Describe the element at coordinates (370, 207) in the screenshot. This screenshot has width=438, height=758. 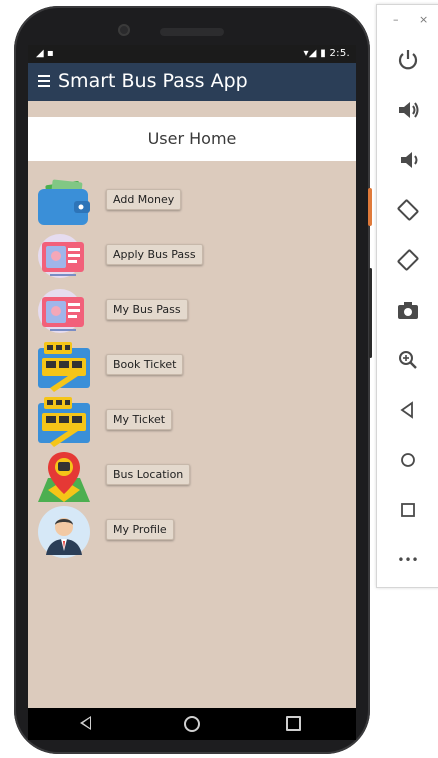
I see `phone-side-button` at that location.